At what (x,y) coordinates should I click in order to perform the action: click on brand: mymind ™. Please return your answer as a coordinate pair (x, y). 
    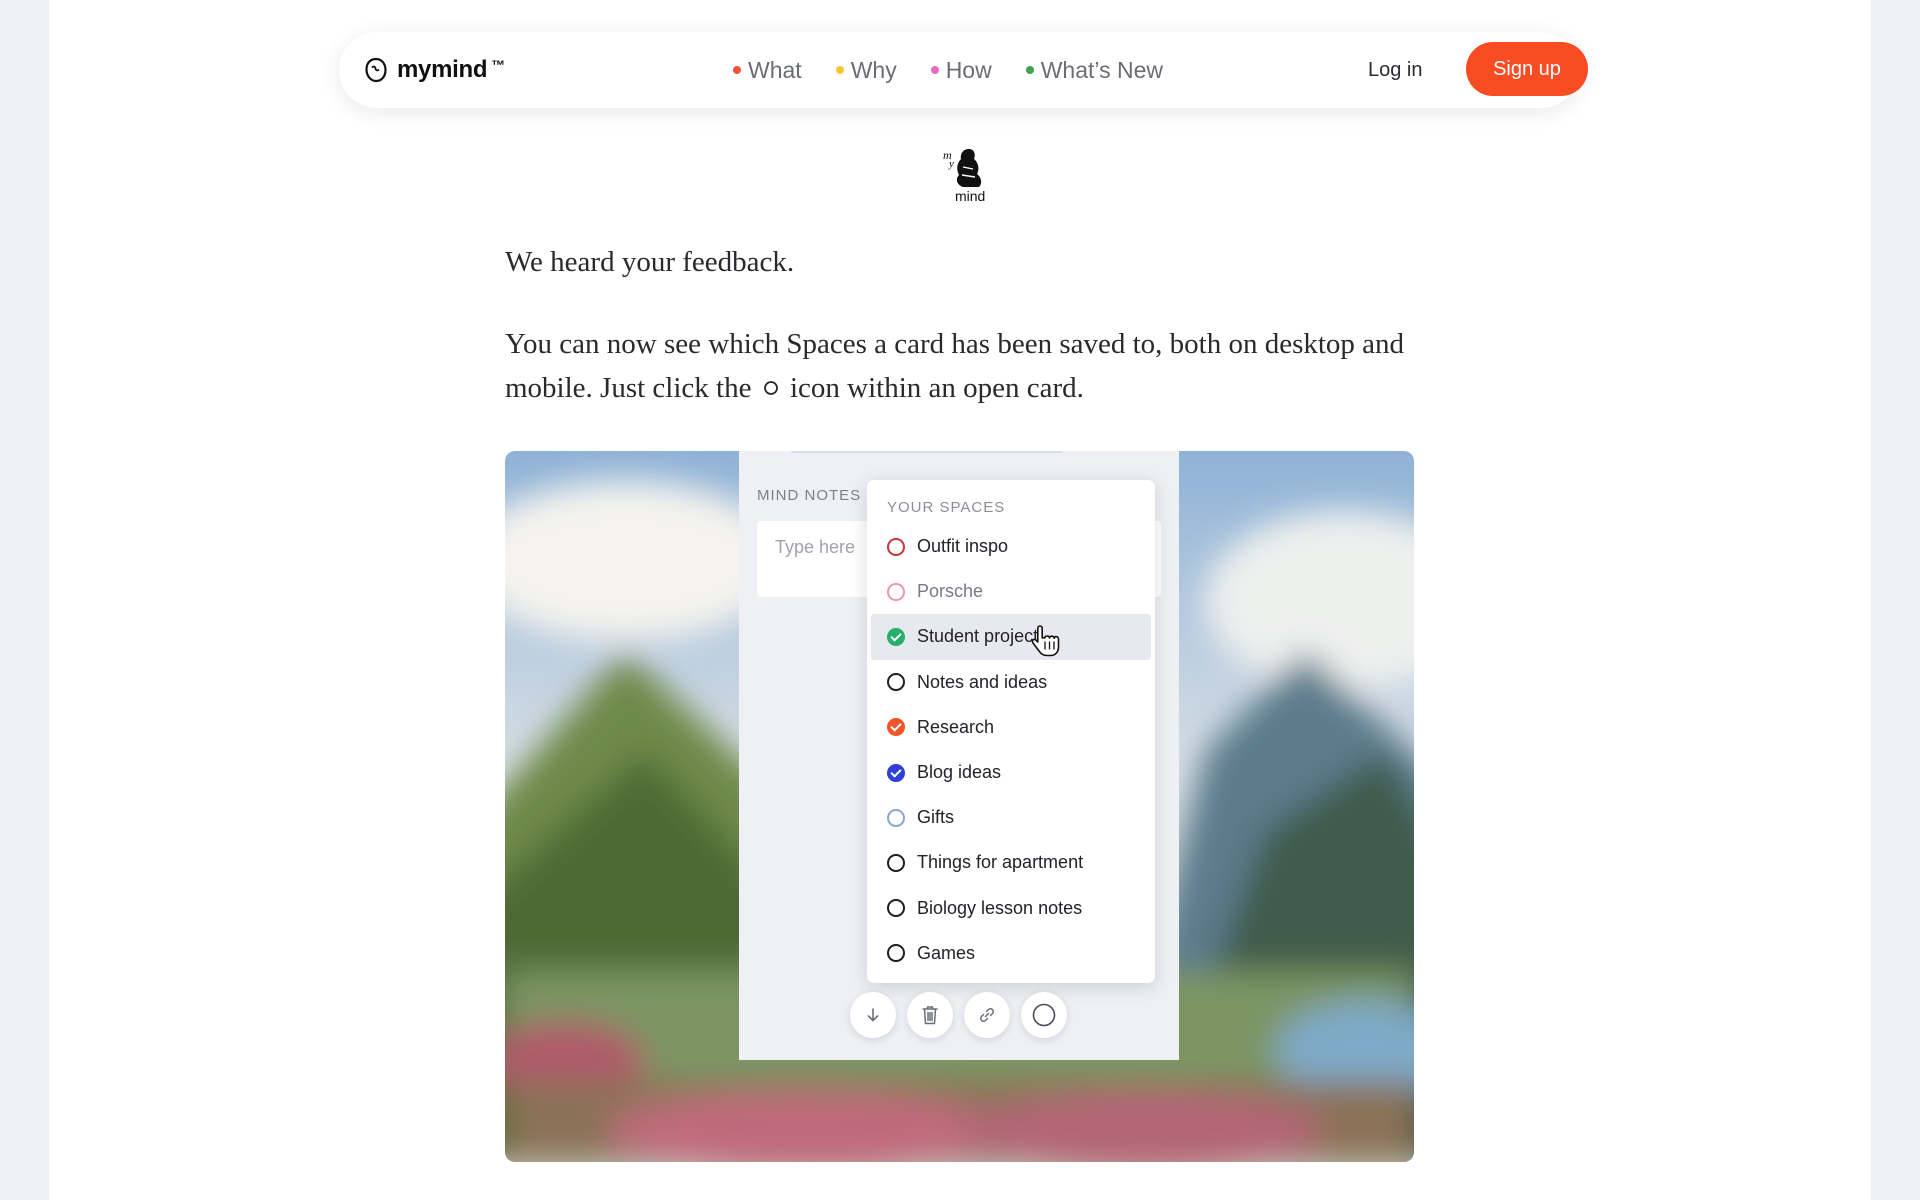
    Looking at the image, I should click on (434, 70).